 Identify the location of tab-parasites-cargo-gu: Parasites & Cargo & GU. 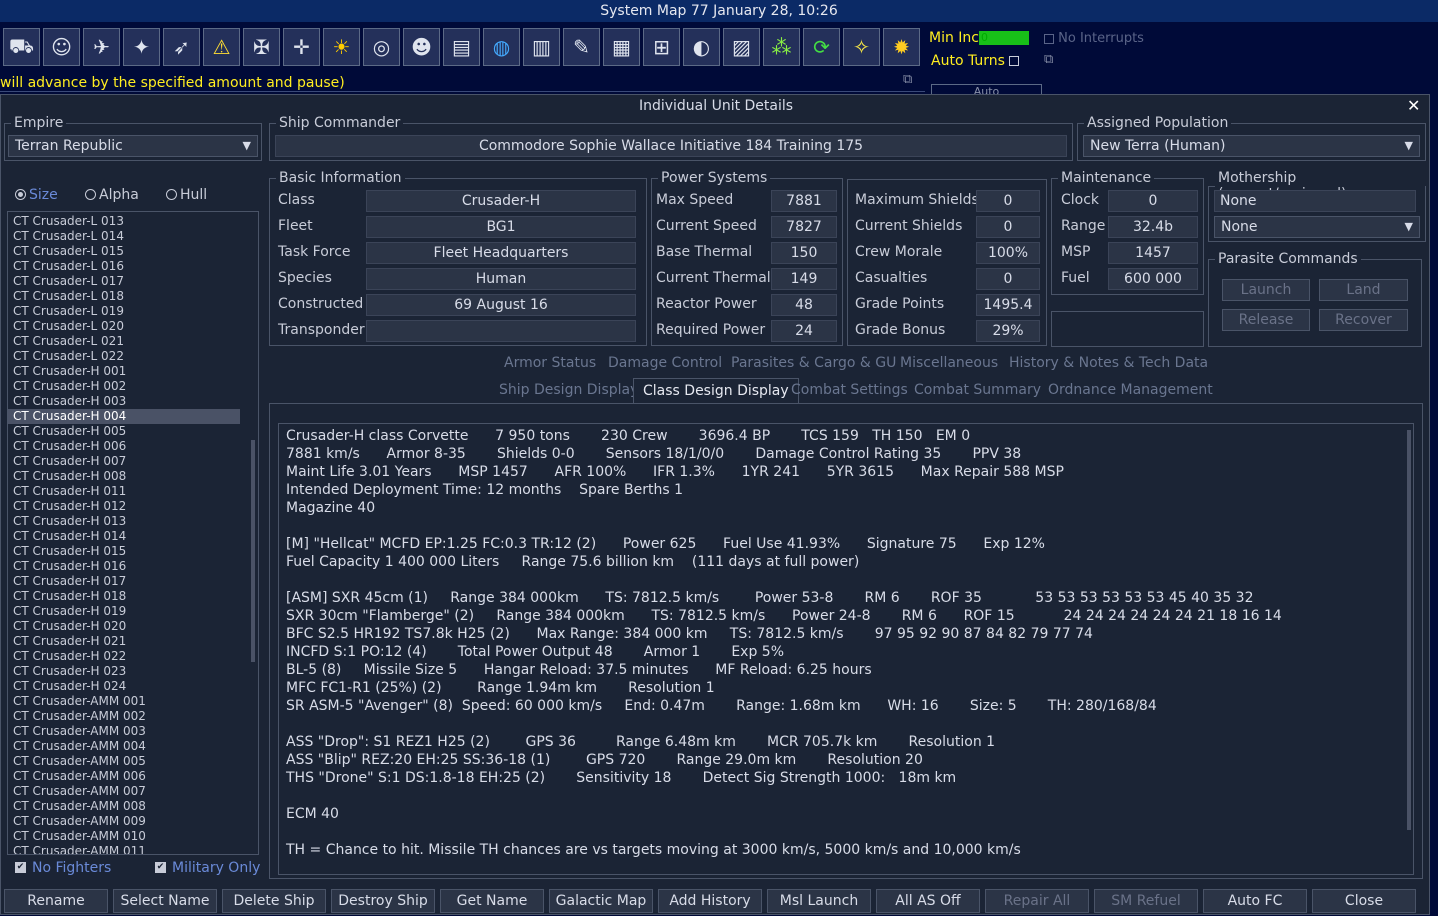
(813, 363).